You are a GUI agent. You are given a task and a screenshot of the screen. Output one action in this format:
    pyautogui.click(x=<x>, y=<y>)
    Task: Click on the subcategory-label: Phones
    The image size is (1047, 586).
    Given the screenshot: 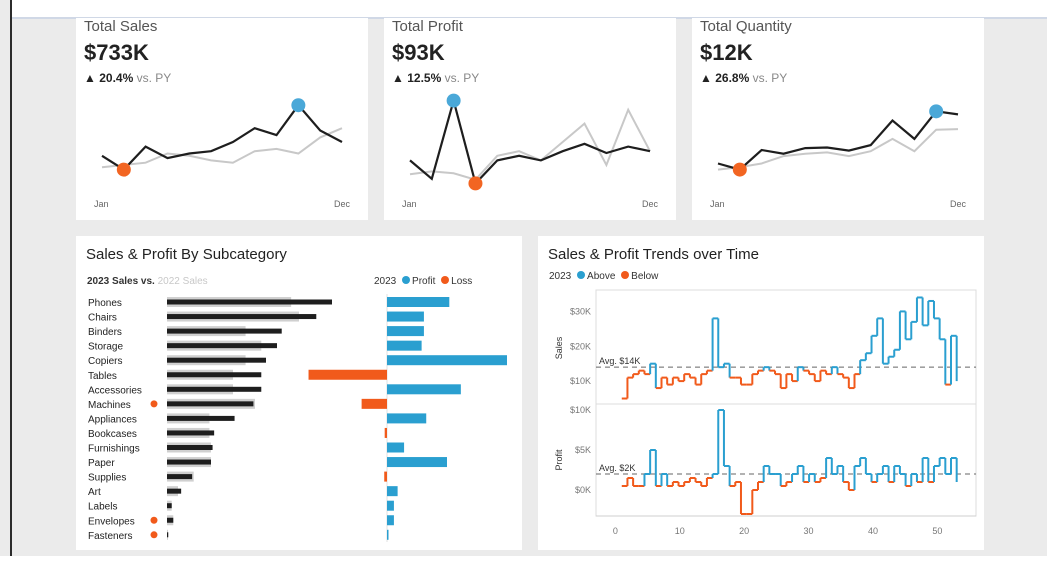 What is the action you would take?
    pyautogui.click(x=105, y=303)
    